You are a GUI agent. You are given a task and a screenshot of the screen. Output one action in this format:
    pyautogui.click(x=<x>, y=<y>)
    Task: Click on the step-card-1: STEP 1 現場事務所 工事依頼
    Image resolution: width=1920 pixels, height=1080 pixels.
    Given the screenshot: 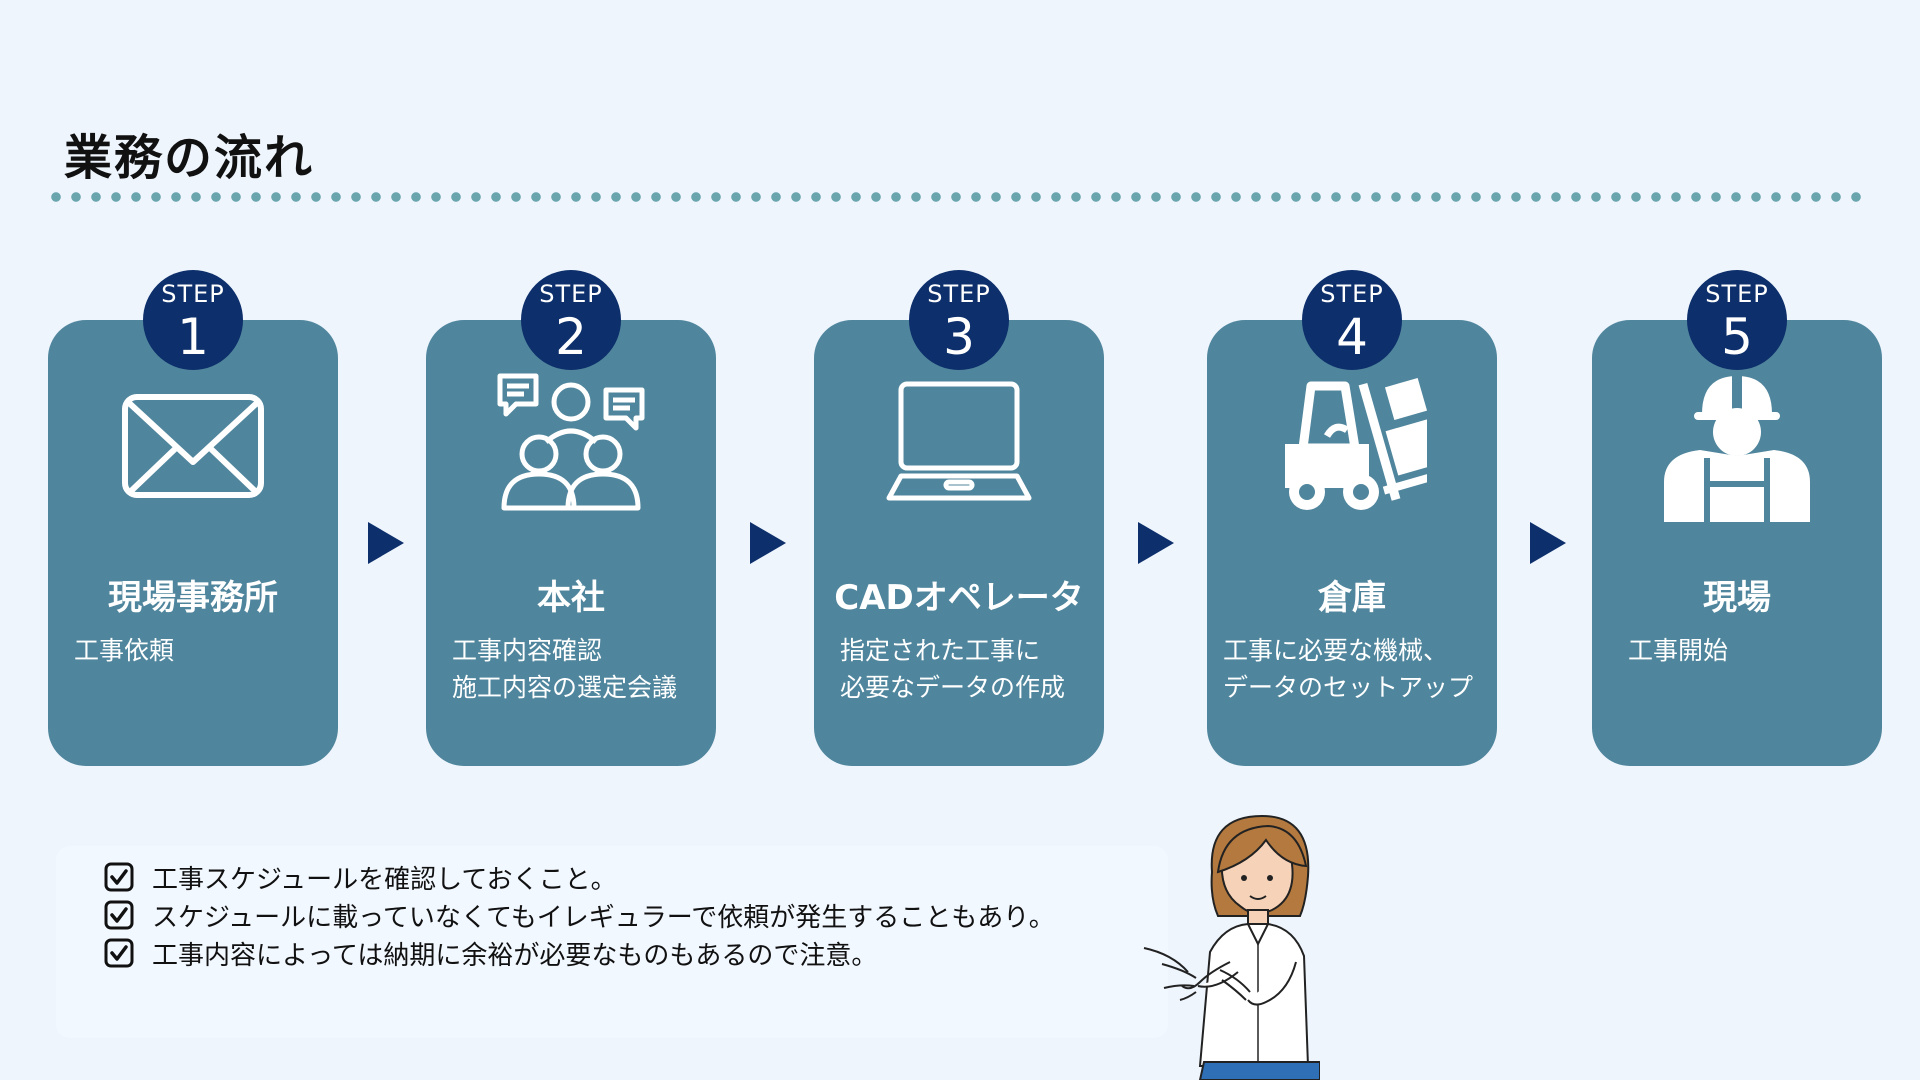 What is the action you would take?
    pyautogui.click(x=193, y=518)
    